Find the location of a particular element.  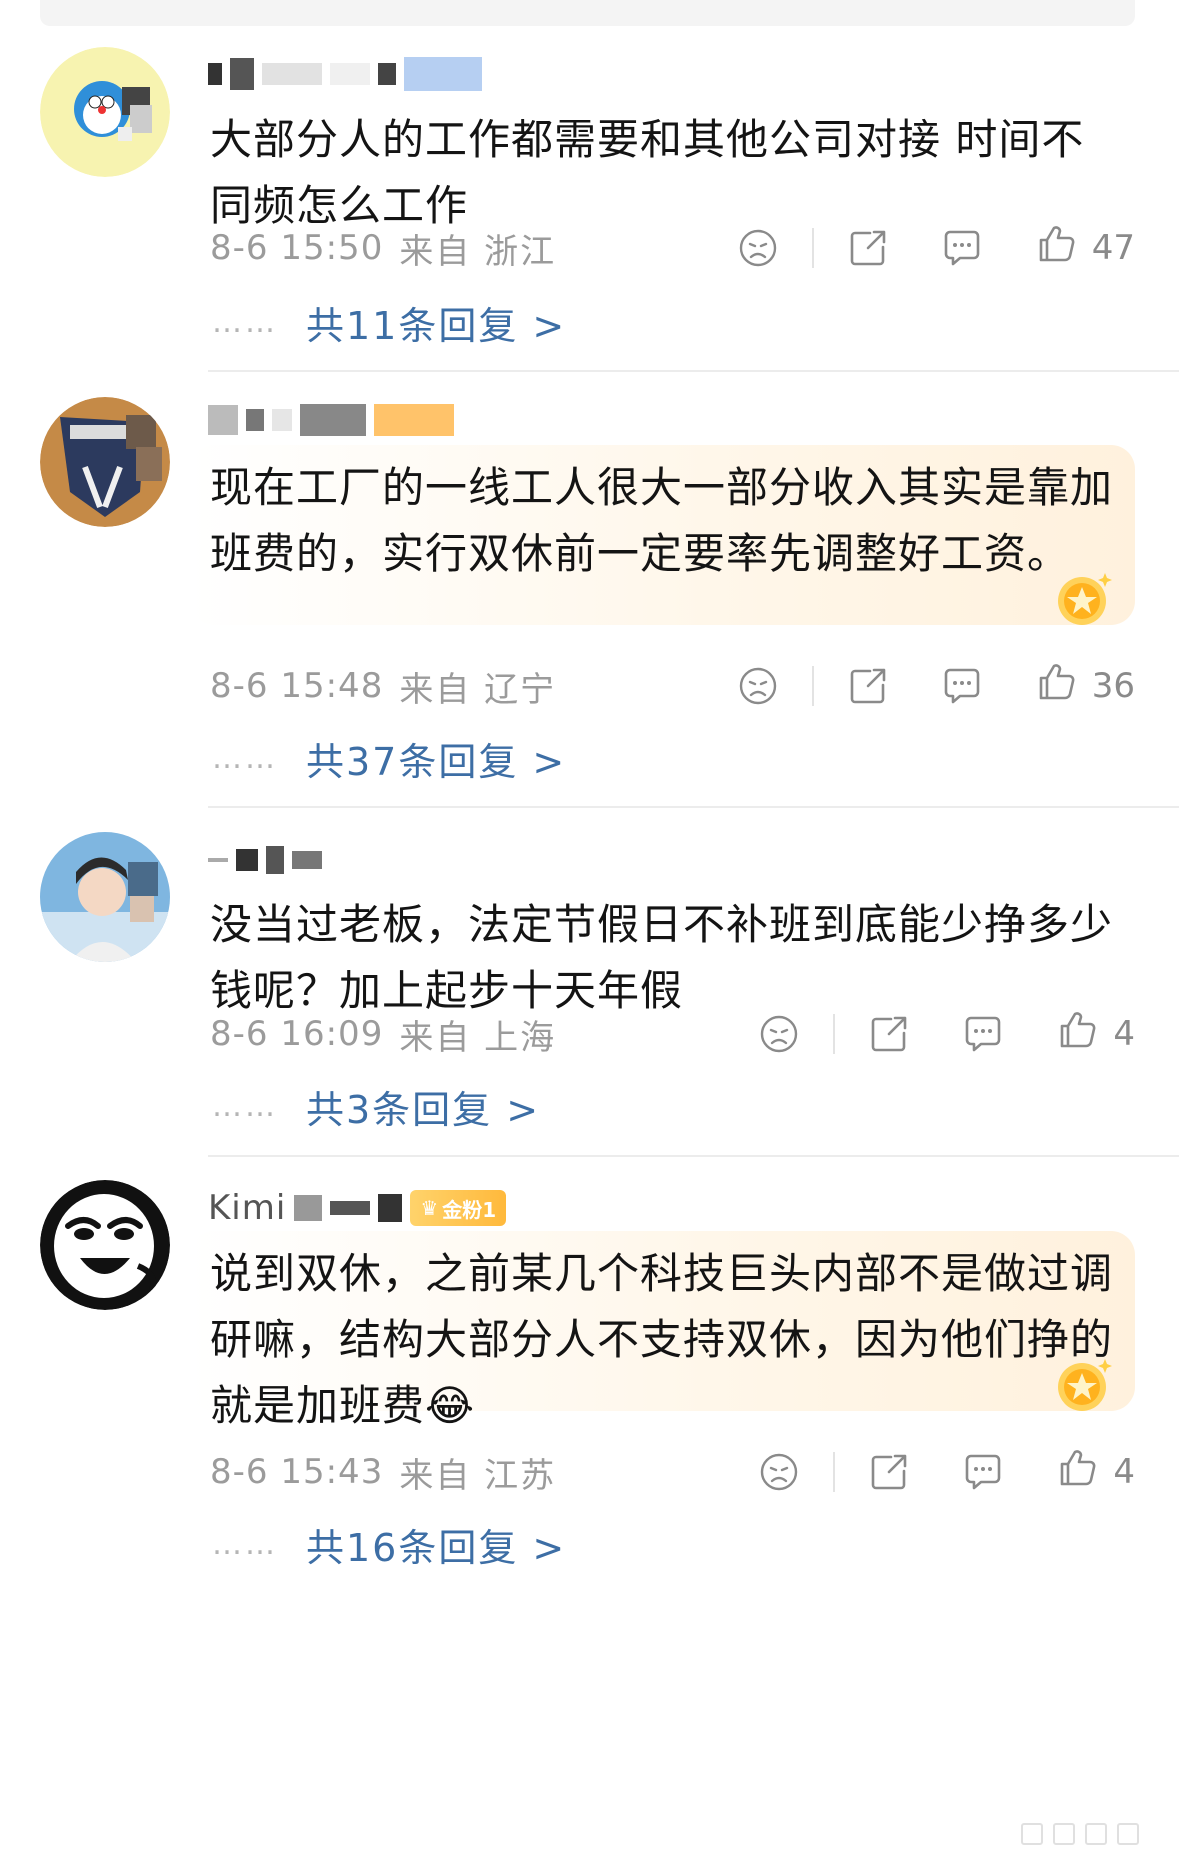

view-replies-link: …… 共37条回复 > is located at coordinates (389, 758).